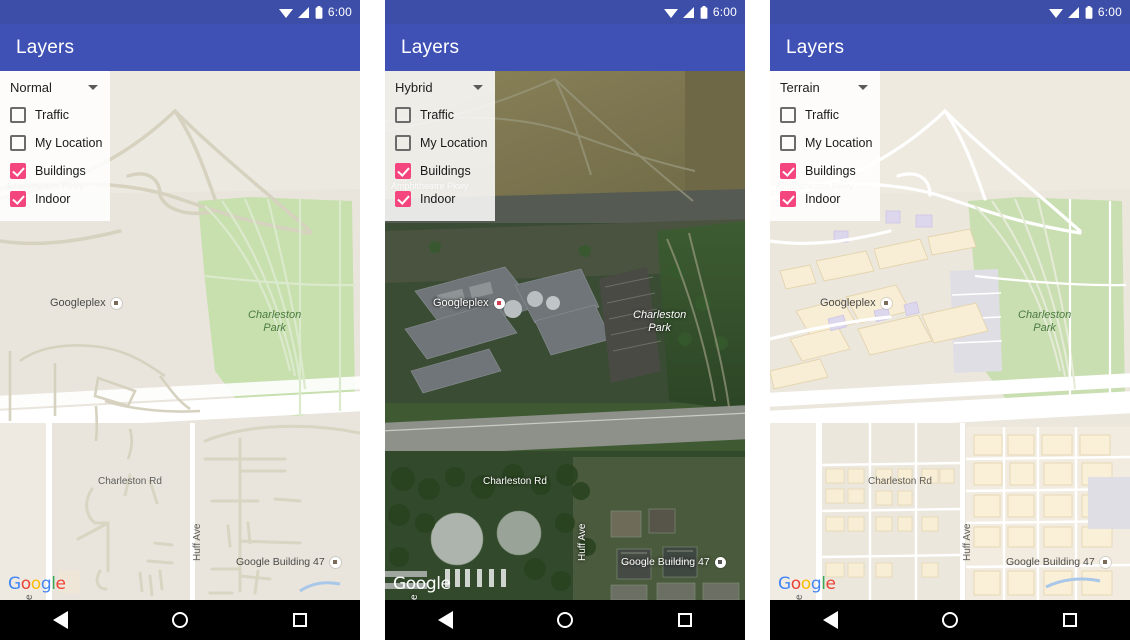  I want to click on map-type-spinner-value: Normal, so click(31, 87).